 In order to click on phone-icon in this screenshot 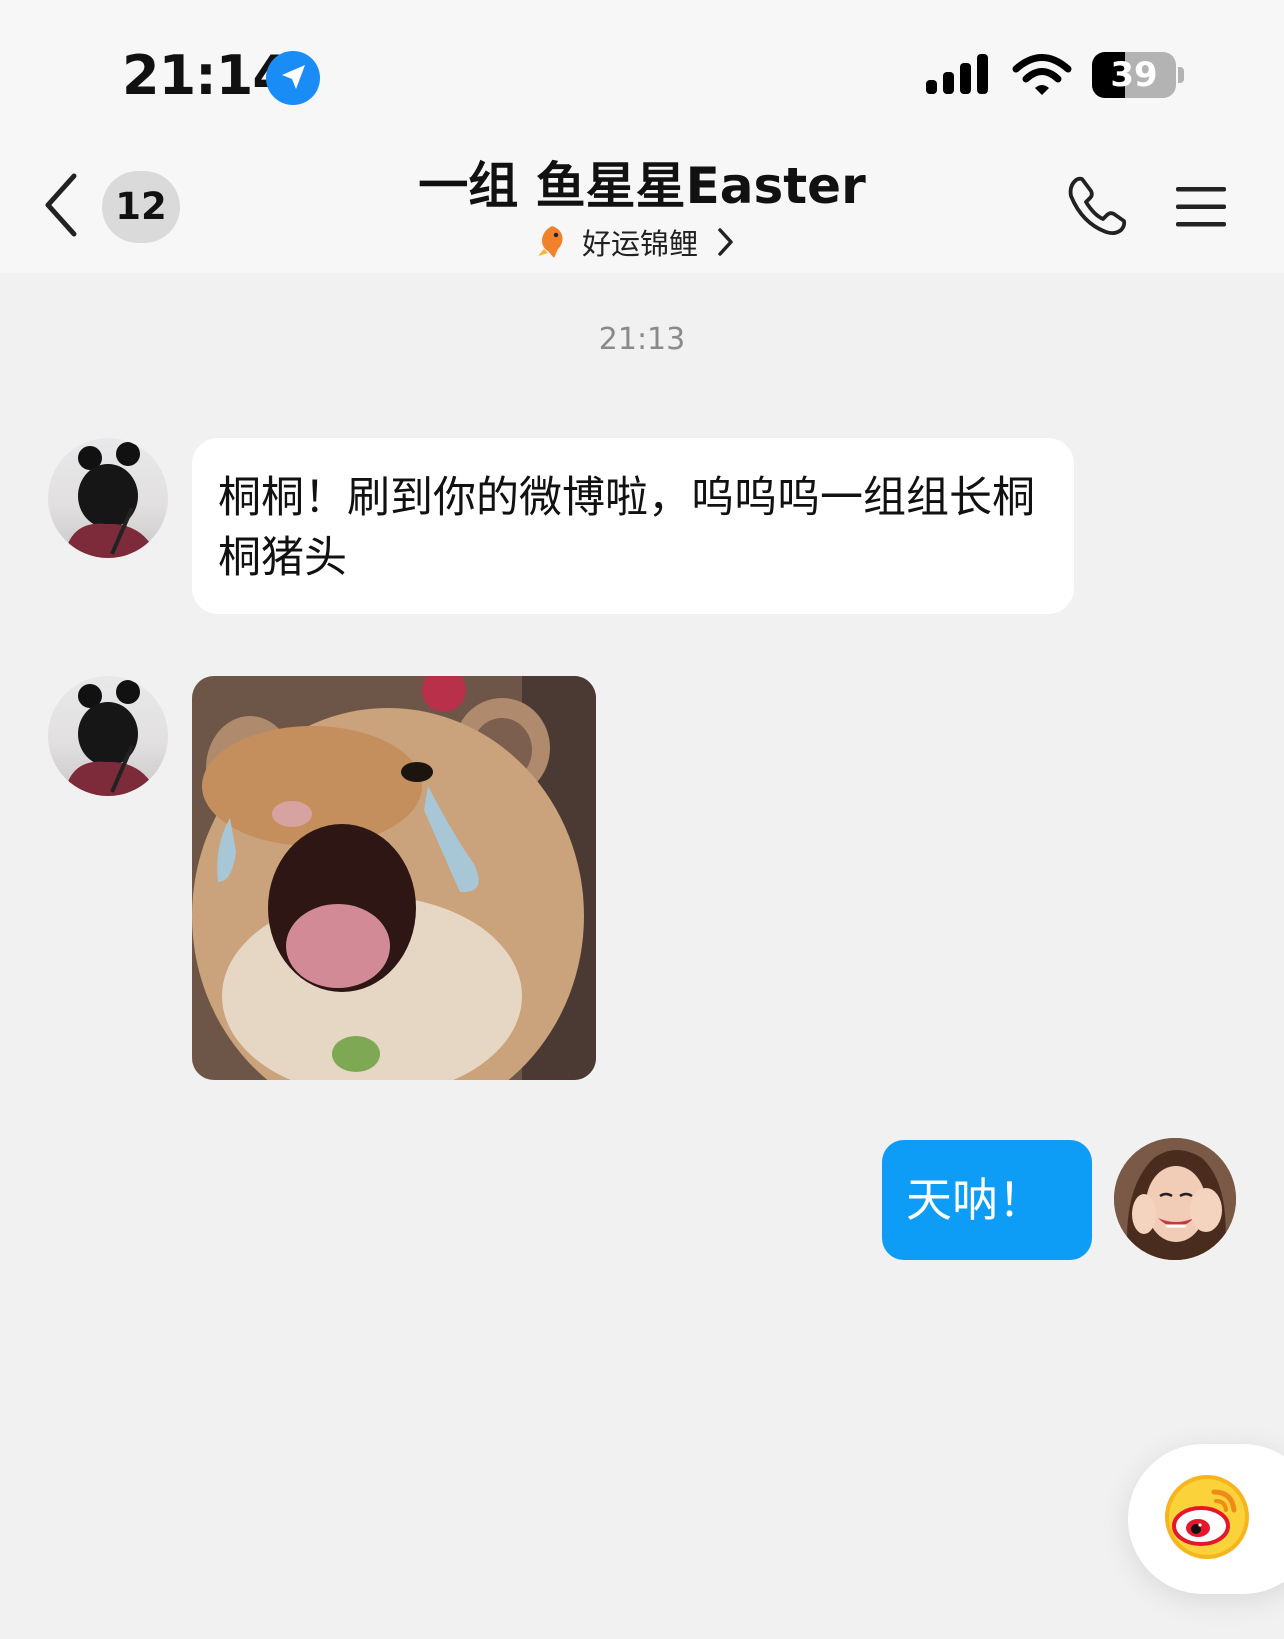, I will do `click(1097, 205)`.